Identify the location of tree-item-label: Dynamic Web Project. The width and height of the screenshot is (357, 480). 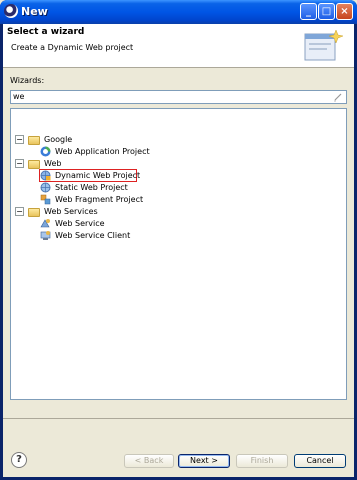
(98, 175).